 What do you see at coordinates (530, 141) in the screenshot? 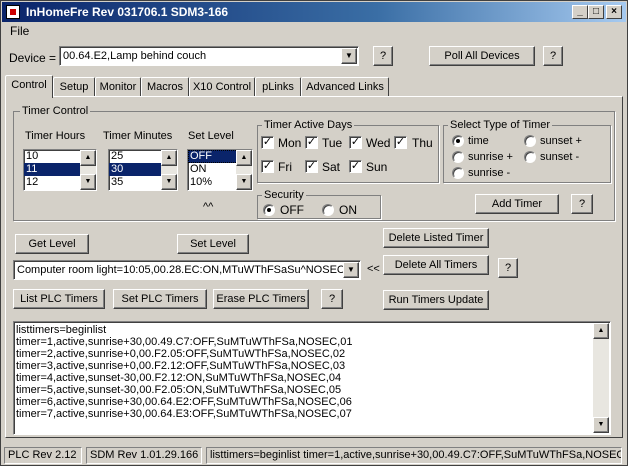
I see `sunset-plus-radio` at bounding box center [530, 141].